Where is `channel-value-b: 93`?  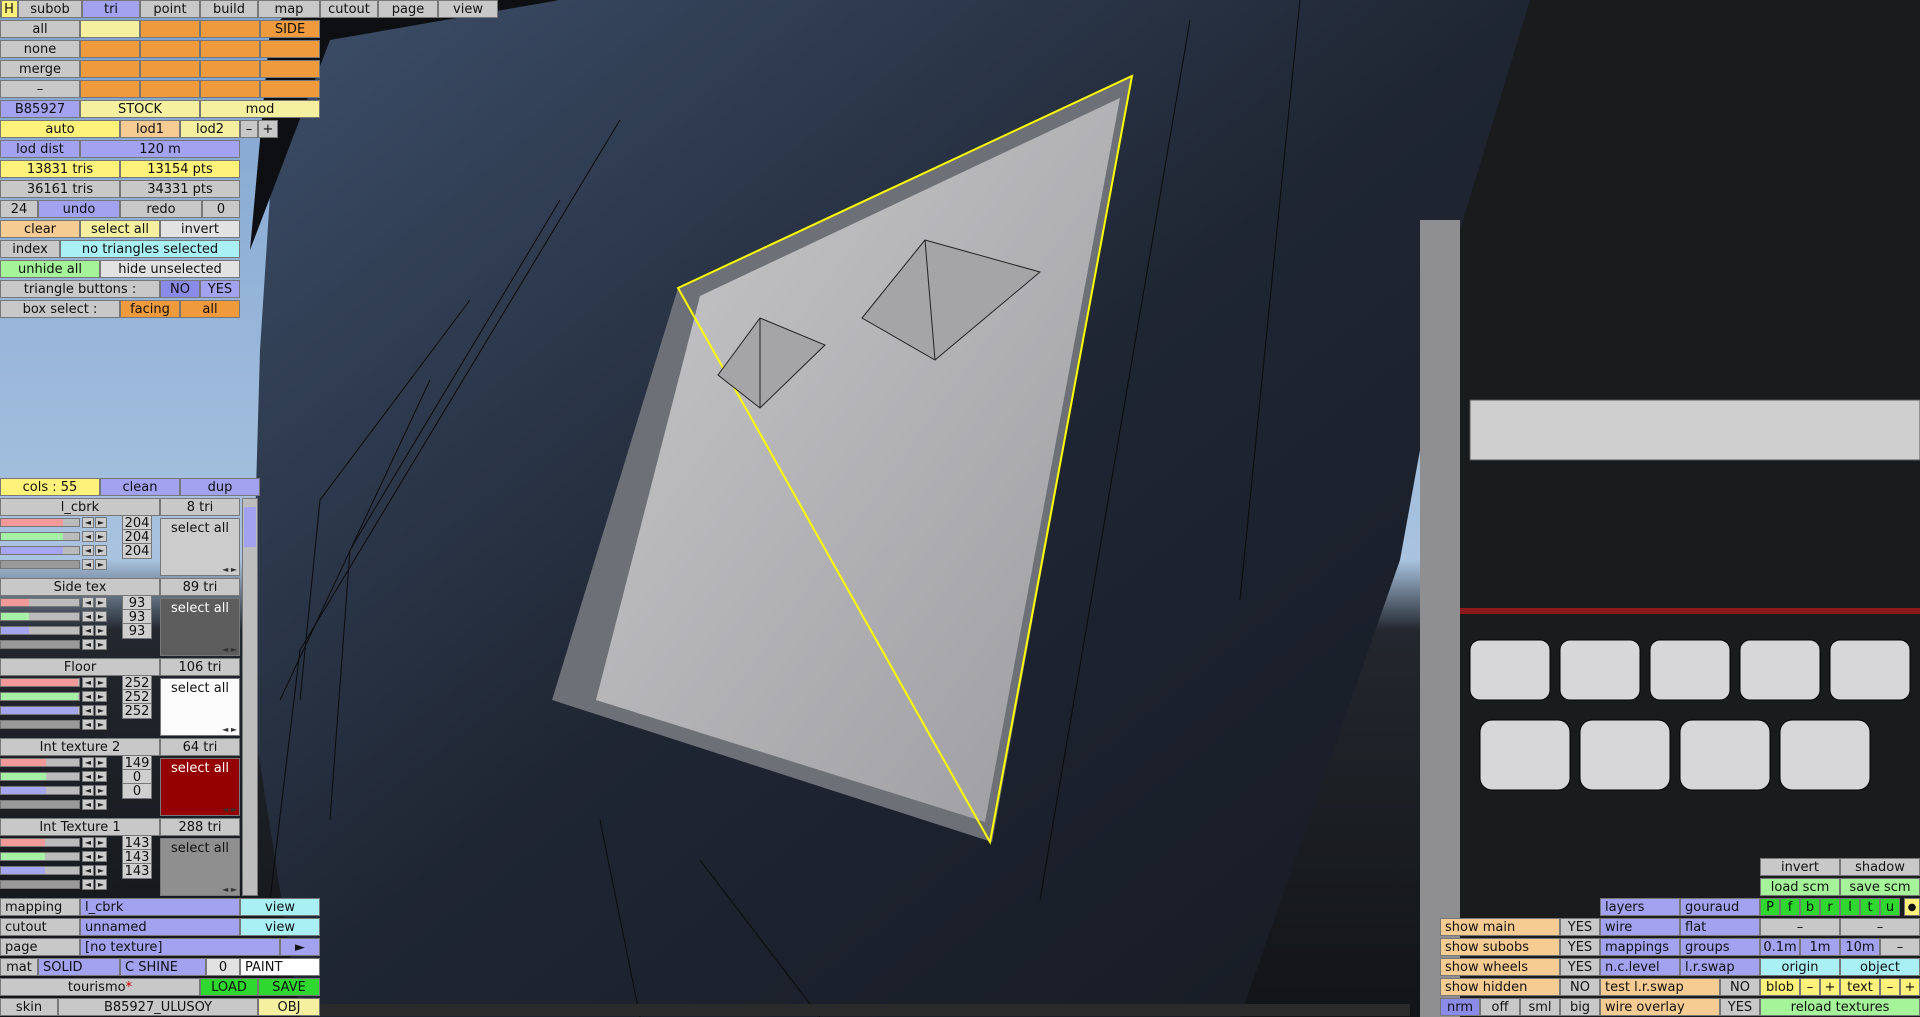 channel-value-b: 93 is located at coordinates (137, 631).